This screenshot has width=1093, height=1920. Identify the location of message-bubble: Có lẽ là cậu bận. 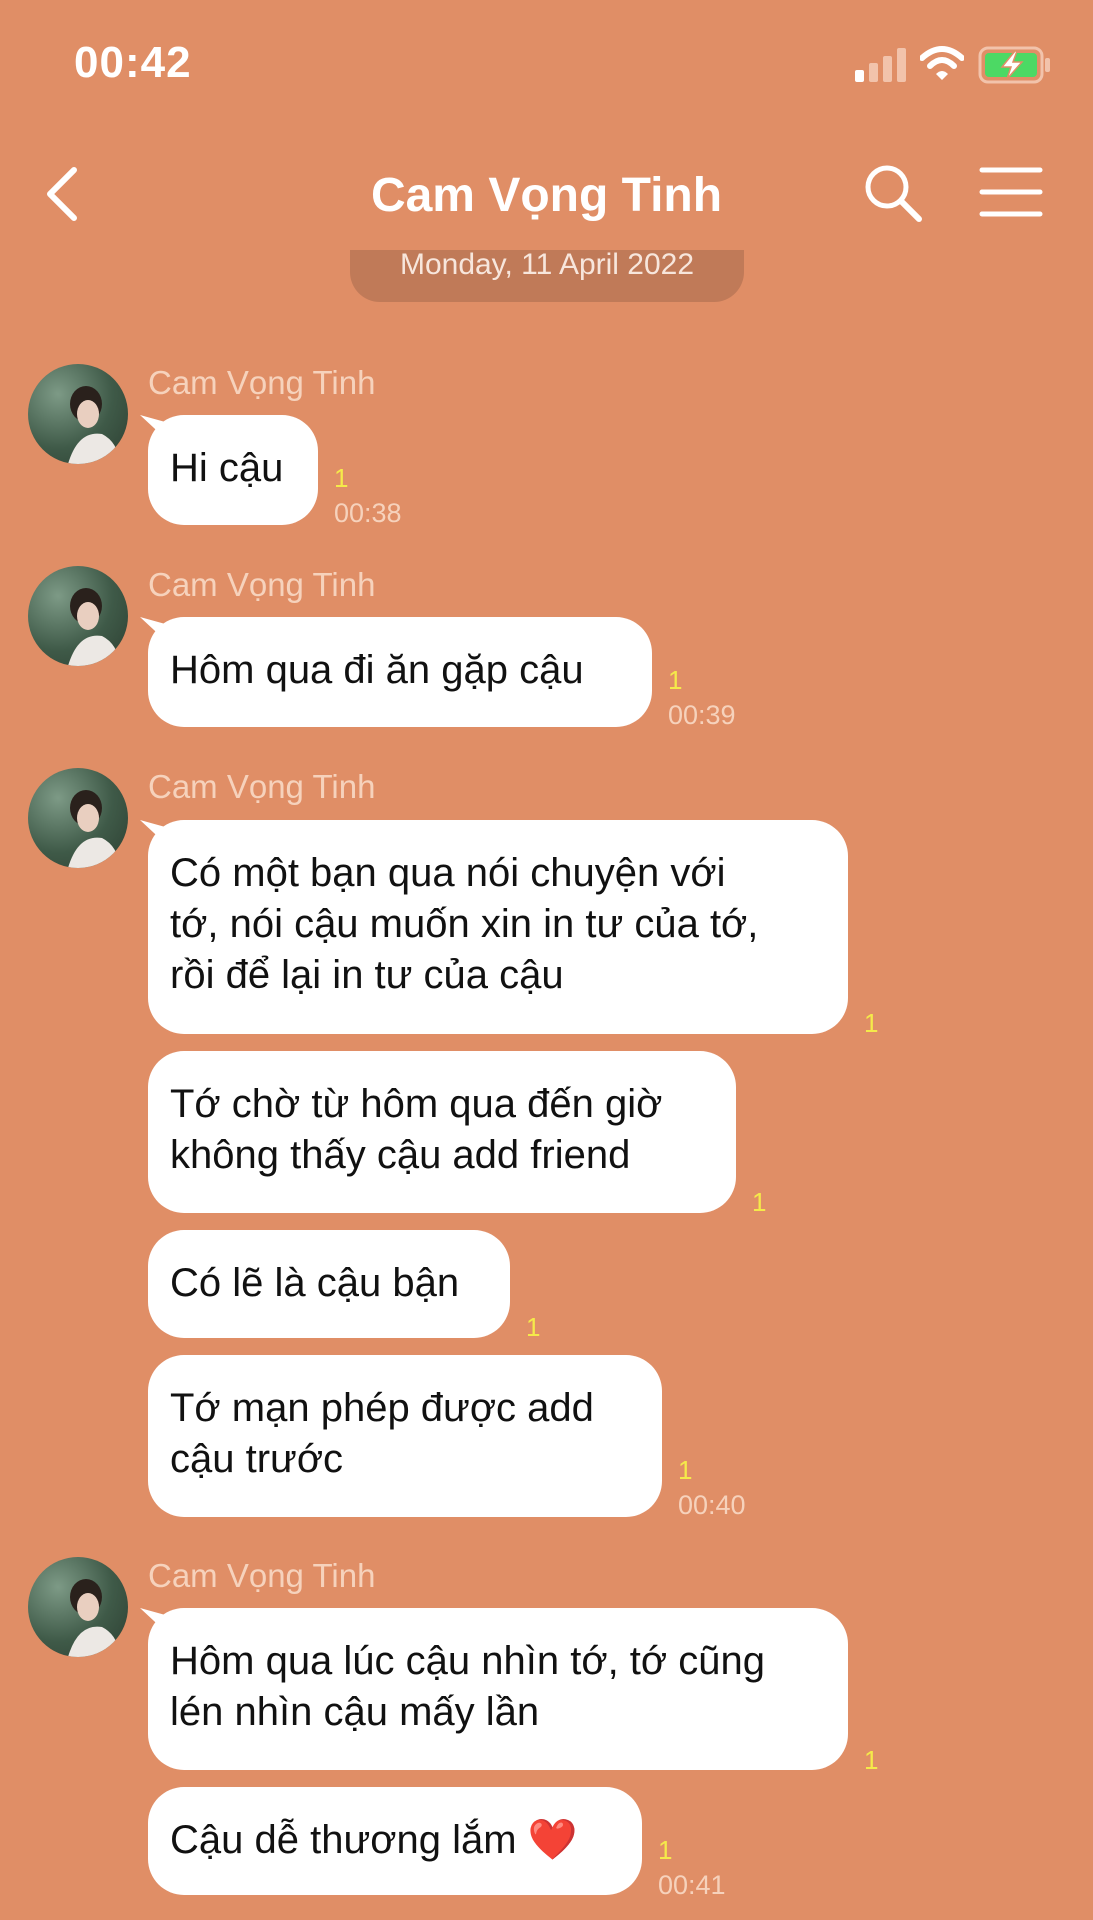
(329, 1284).